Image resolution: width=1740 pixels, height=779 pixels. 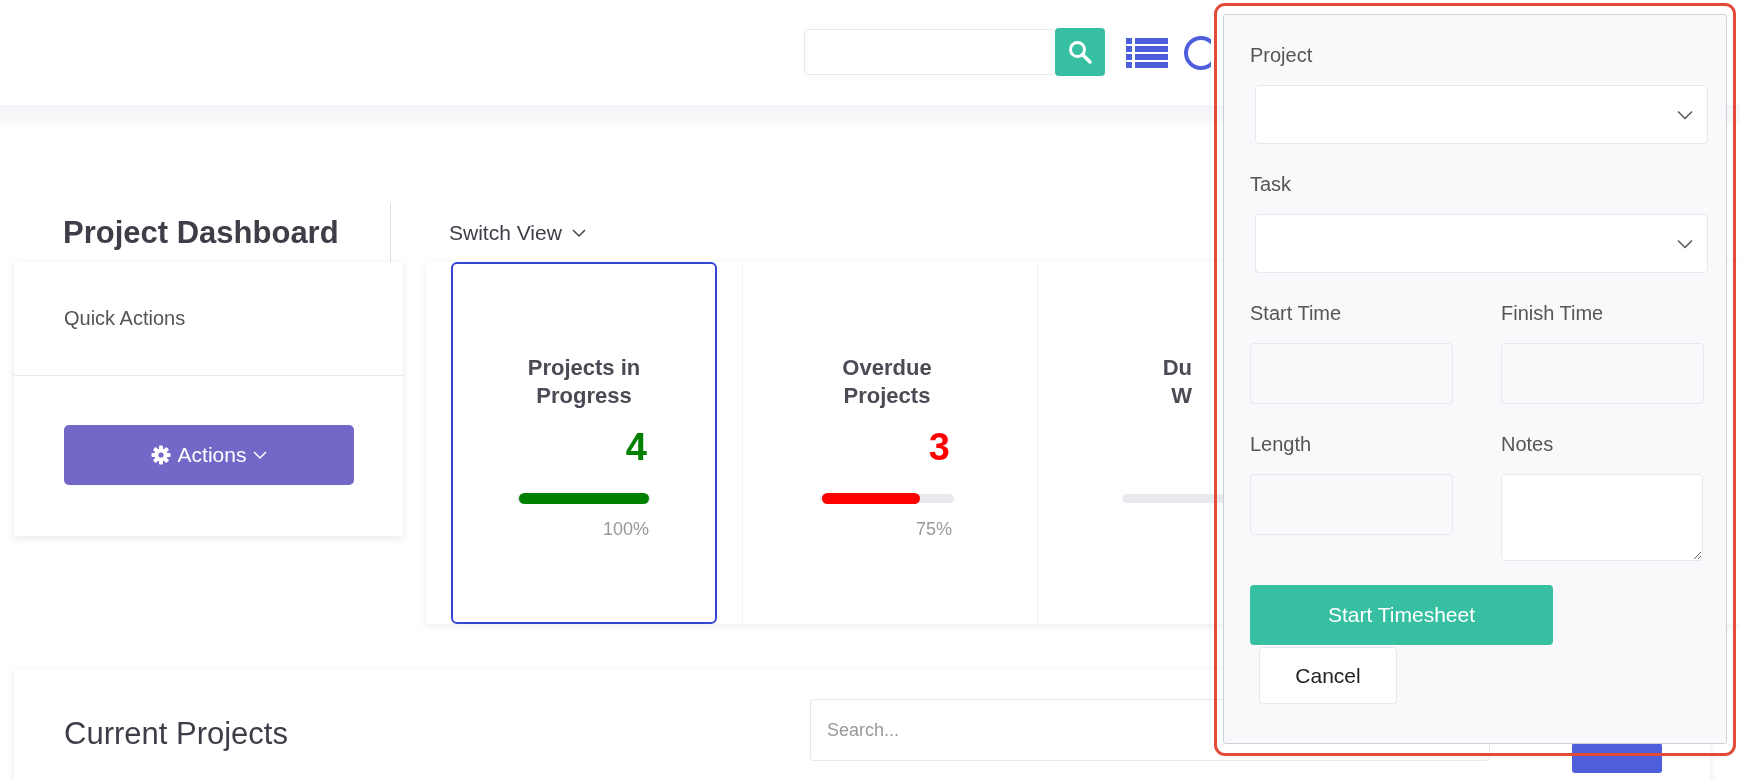 I want to click on stat-title: Projects in Progress, so click(x=584, y=382).